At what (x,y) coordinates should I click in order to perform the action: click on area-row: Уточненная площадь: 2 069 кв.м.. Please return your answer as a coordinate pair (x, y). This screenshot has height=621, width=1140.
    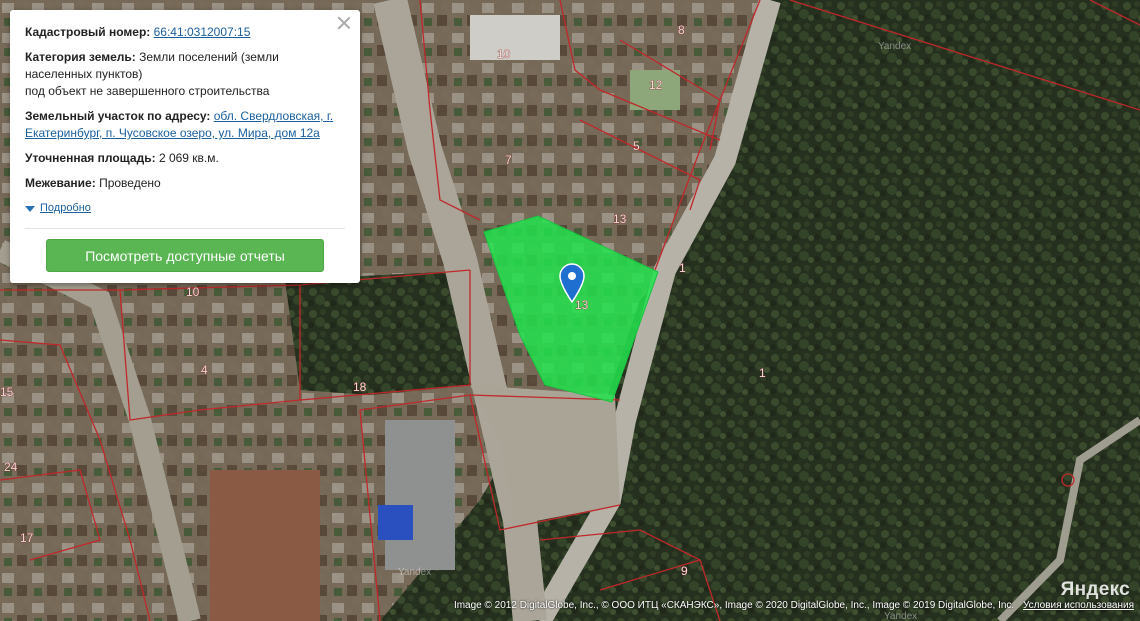
    Looking at the image, I should click on (185, 158).